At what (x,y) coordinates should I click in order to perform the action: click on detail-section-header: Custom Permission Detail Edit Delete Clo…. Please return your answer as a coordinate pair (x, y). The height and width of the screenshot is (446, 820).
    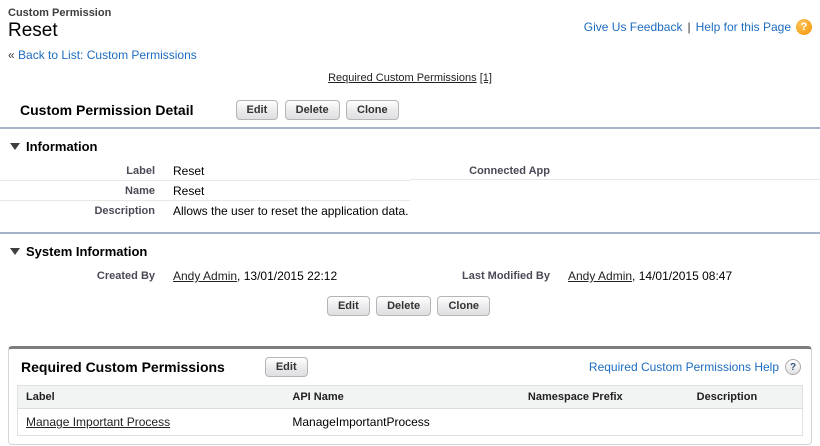
    Looking at the image, I should click on (410, 105).